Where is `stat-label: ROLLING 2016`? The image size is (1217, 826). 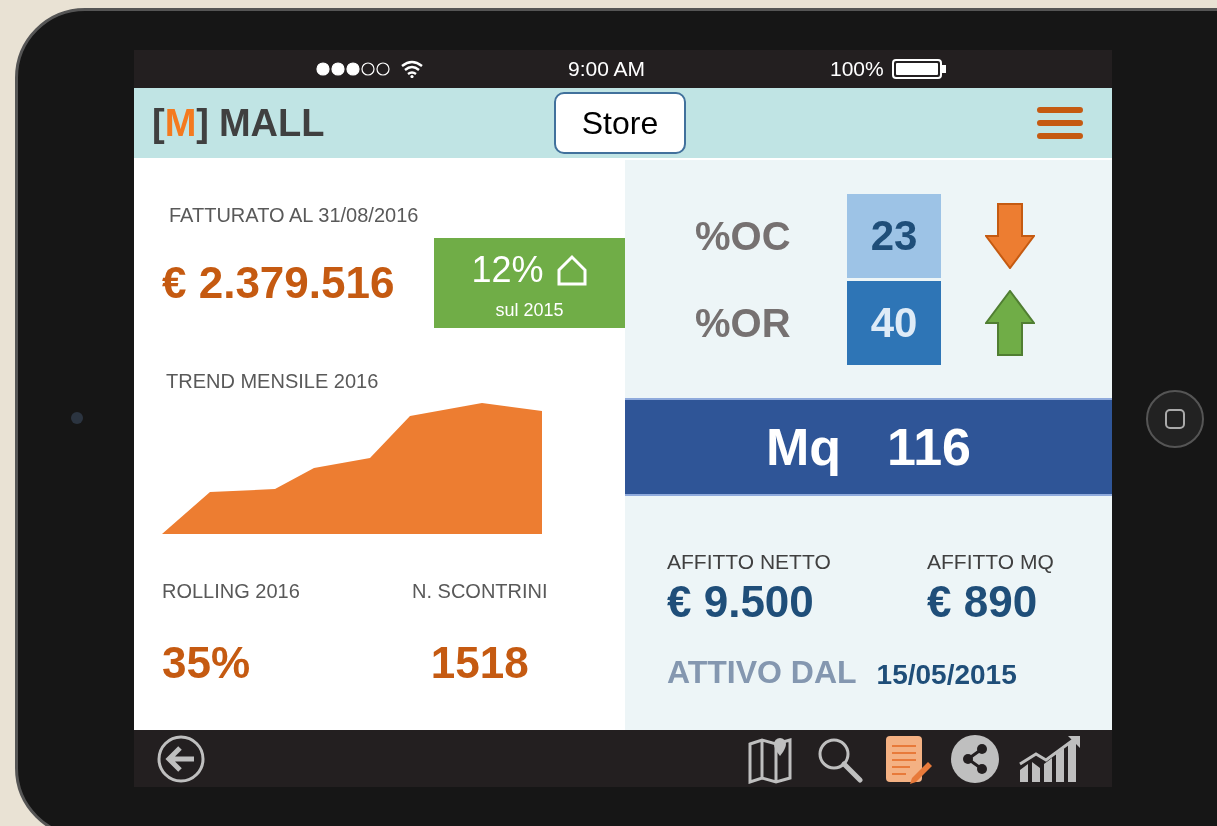 stat-label: ROLLING 2016 is located at coordinates (231, 591).